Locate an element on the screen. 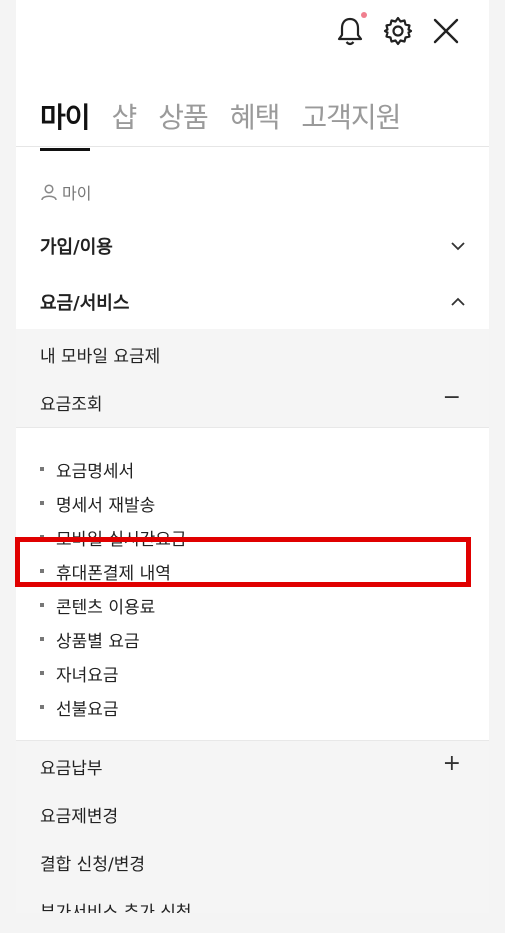  list-item: 요금명세서 is located at coordinates (113, 469).